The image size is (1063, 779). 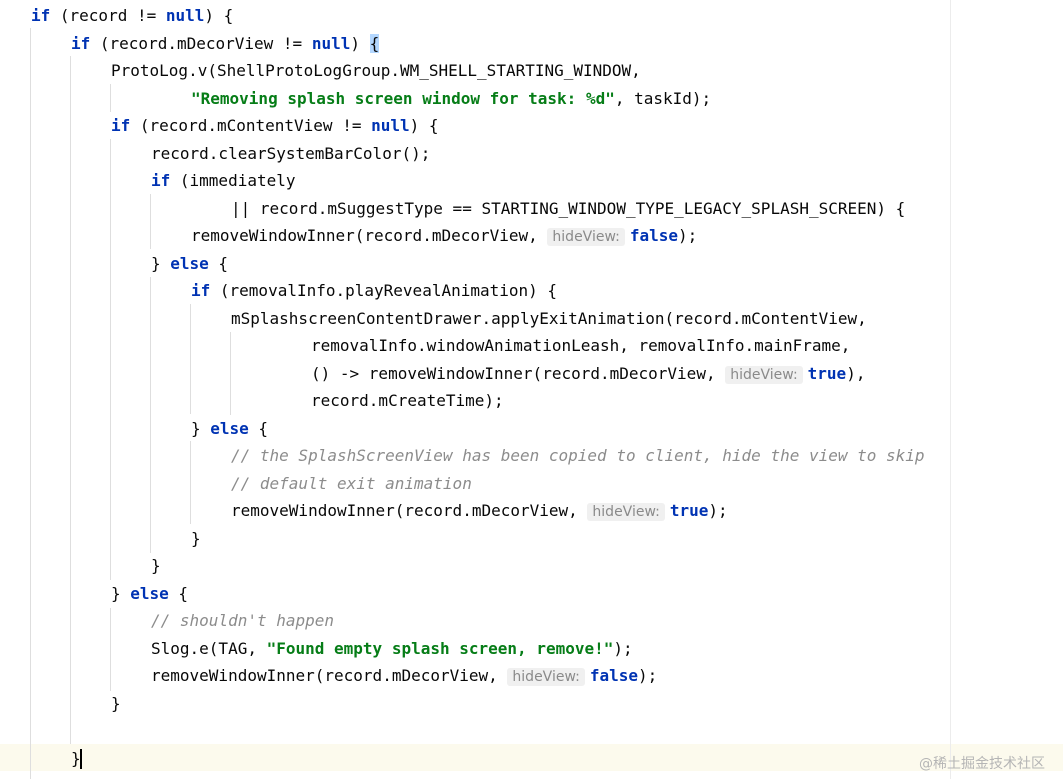 I want to click on code-line: if (record.mContentView != null) {, so click(x=275, y=126).